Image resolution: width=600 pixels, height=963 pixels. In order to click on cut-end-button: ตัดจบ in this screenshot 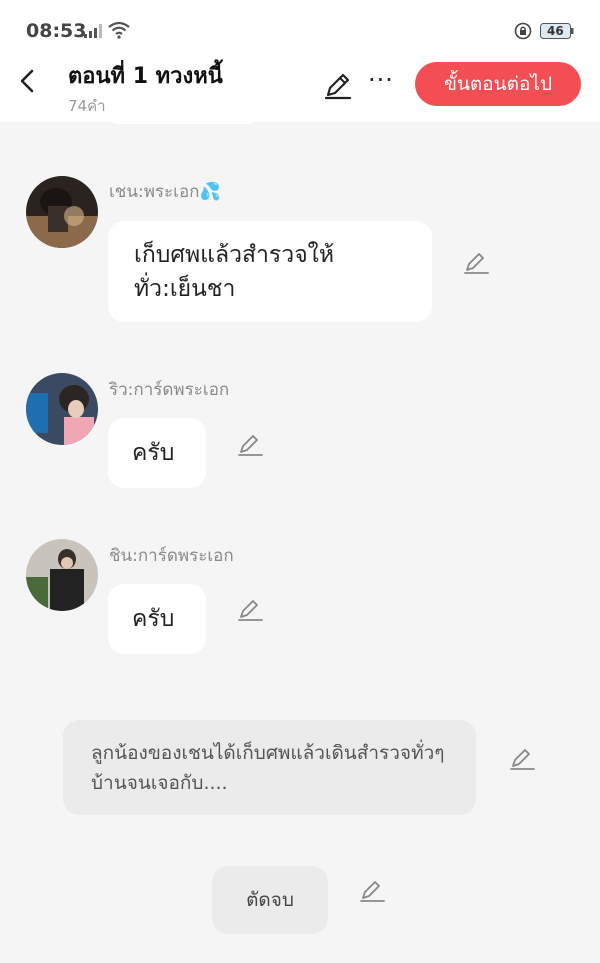, I will do `click(270, 900)`.